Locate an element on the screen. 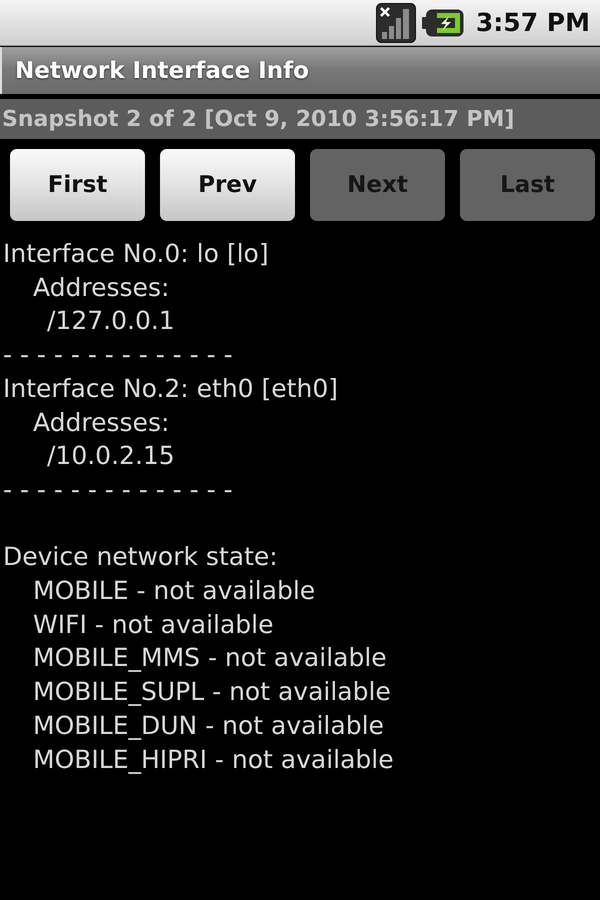 Image resolution: width=600 pixels, height=900 pixels. network-state-heading: Device network state: is located at coordinates (140, 557).